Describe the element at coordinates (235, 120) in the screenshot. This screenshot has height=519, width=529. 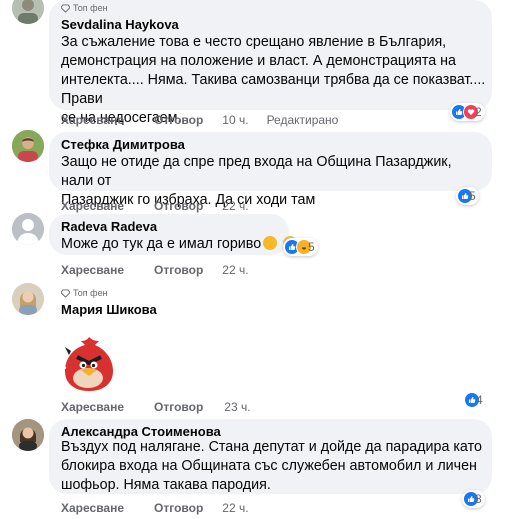
I see `comment-time: 10 ч.` at that location.